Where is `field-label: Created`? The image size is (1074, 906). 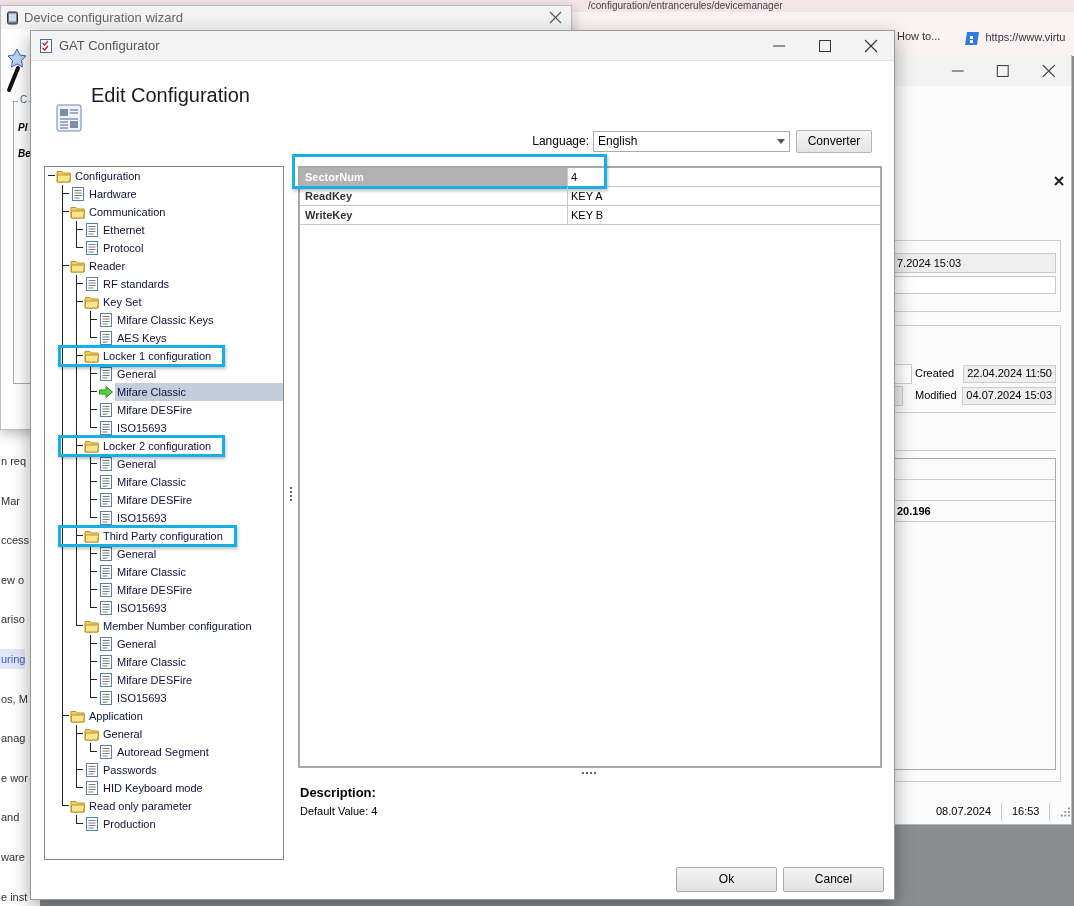
field-label: Created is located at coordinates (935, 374).